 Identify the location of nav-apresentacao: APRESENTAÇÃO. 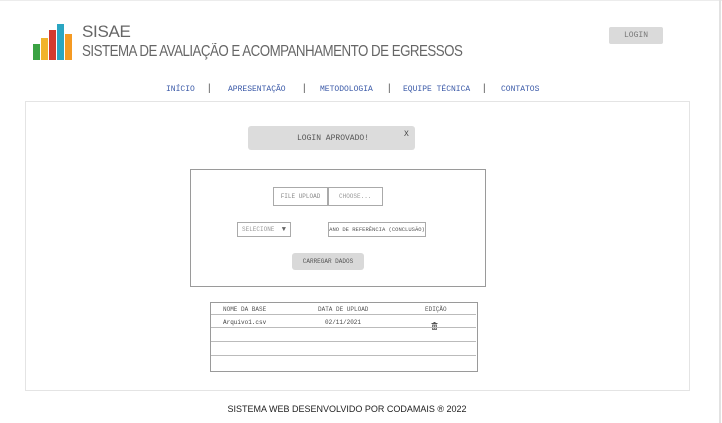
(257, 89).